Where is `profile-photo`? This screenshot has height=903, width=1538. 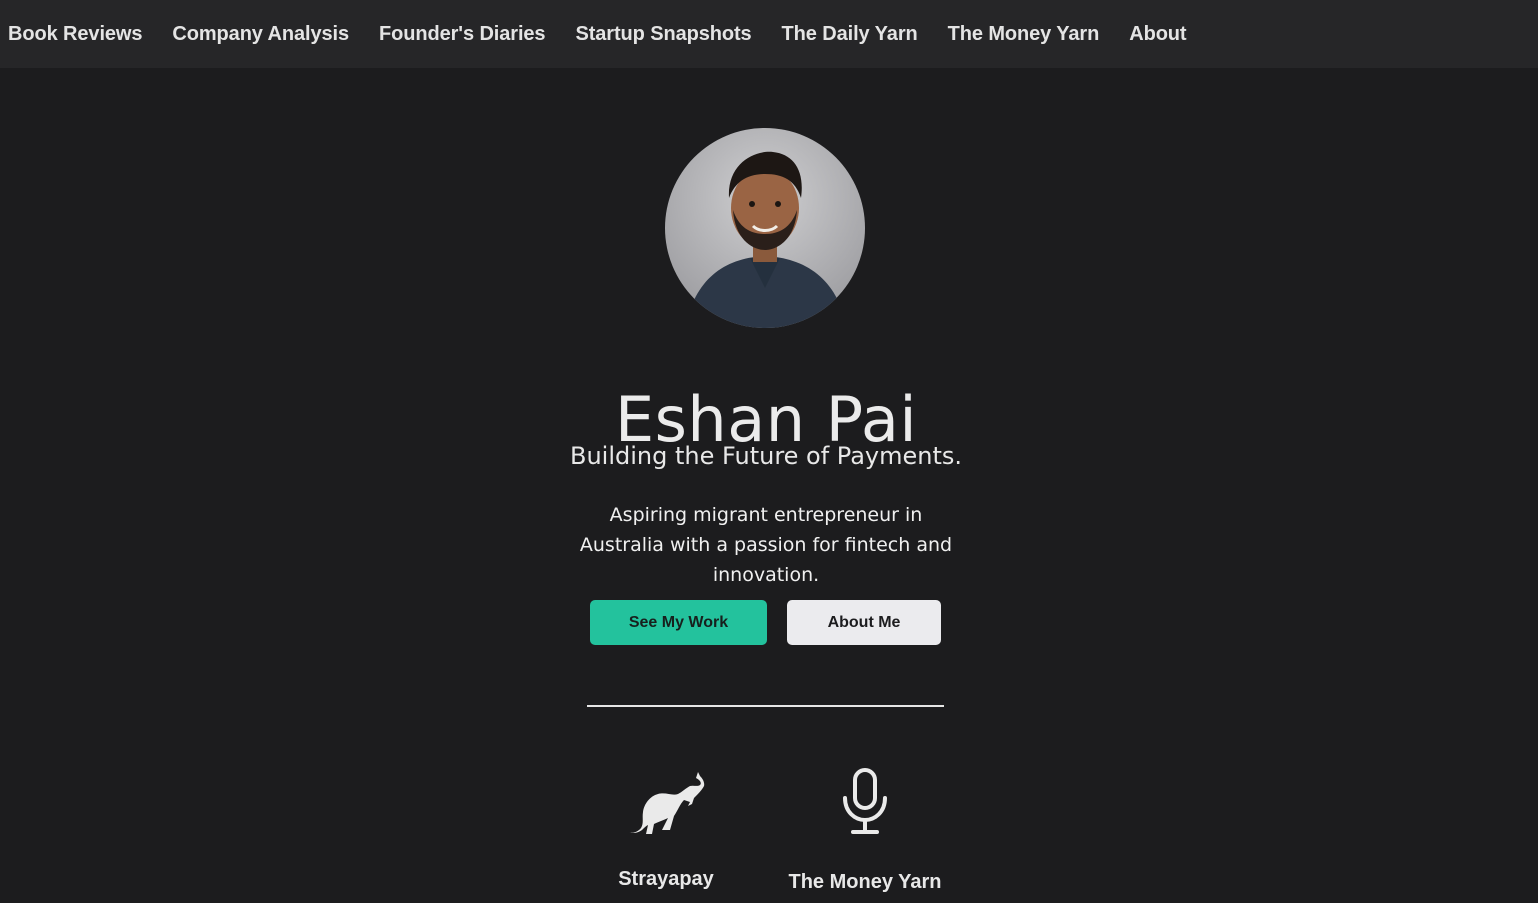 profile-photo is located at coordinates (765, 228).